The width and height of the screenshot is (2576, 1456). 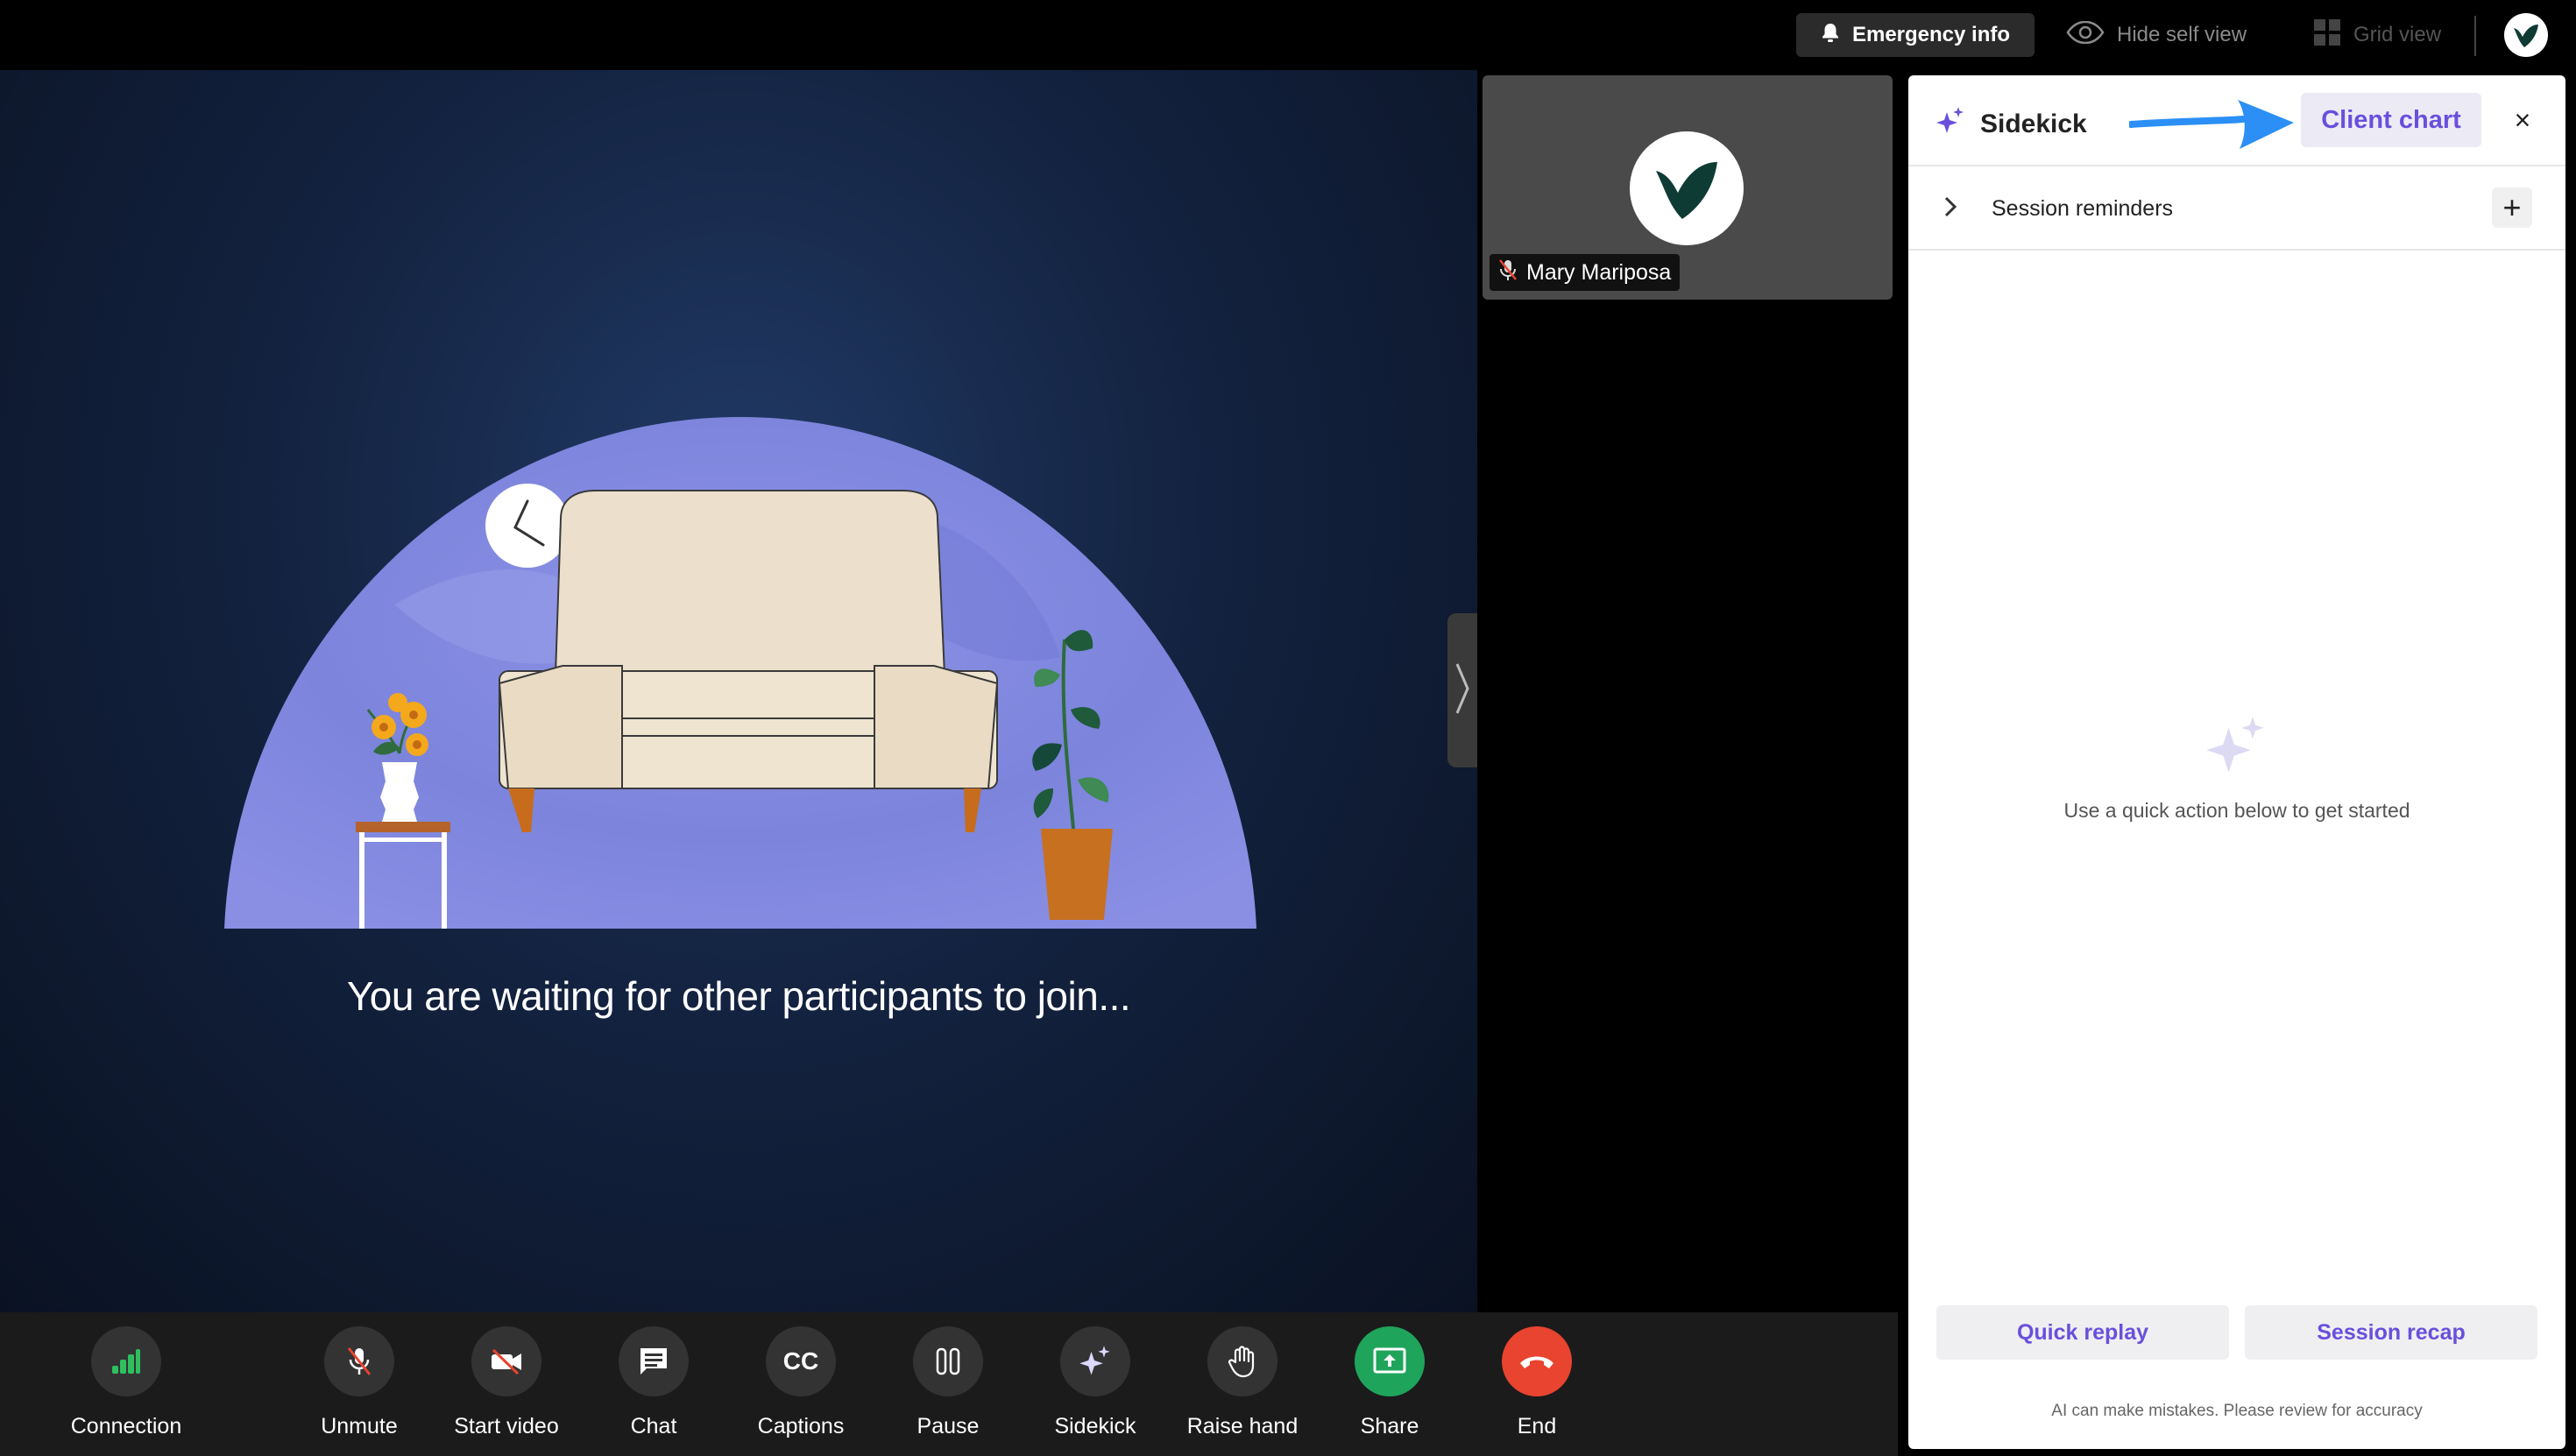 I want to click on grid-view-button: Grid view, so click(x=2377, y=35).